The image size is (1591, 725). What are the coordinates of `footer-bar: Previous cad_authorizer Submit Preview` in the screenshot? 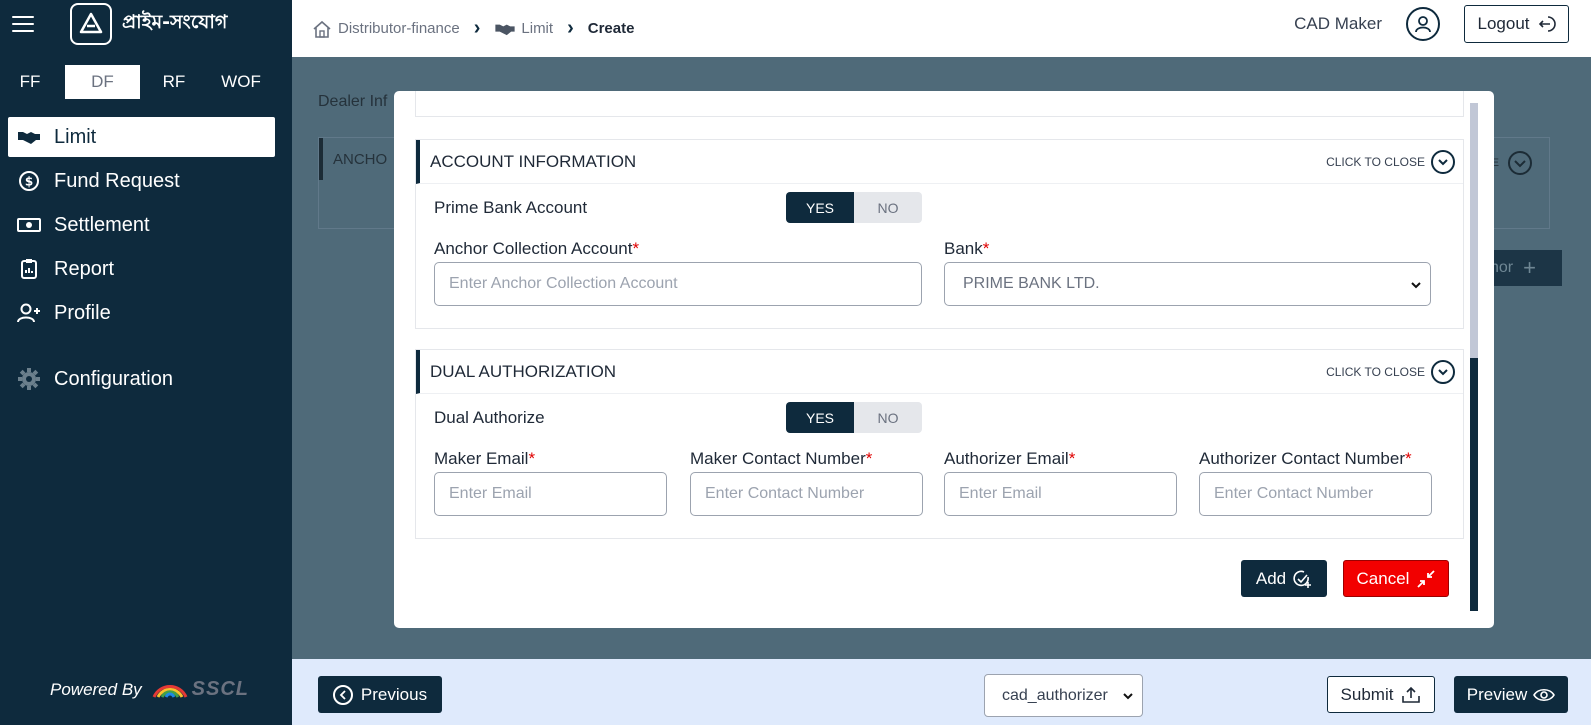 It's located at (941, 692).